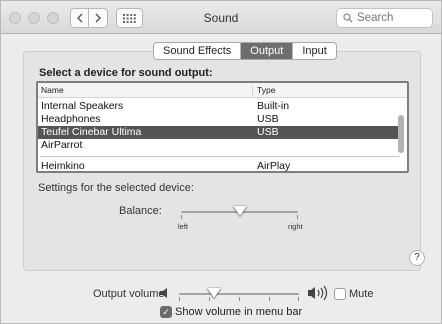 This screenshot has height=324, width=442. I want to click on mute-checkbox, so click(340, 294).